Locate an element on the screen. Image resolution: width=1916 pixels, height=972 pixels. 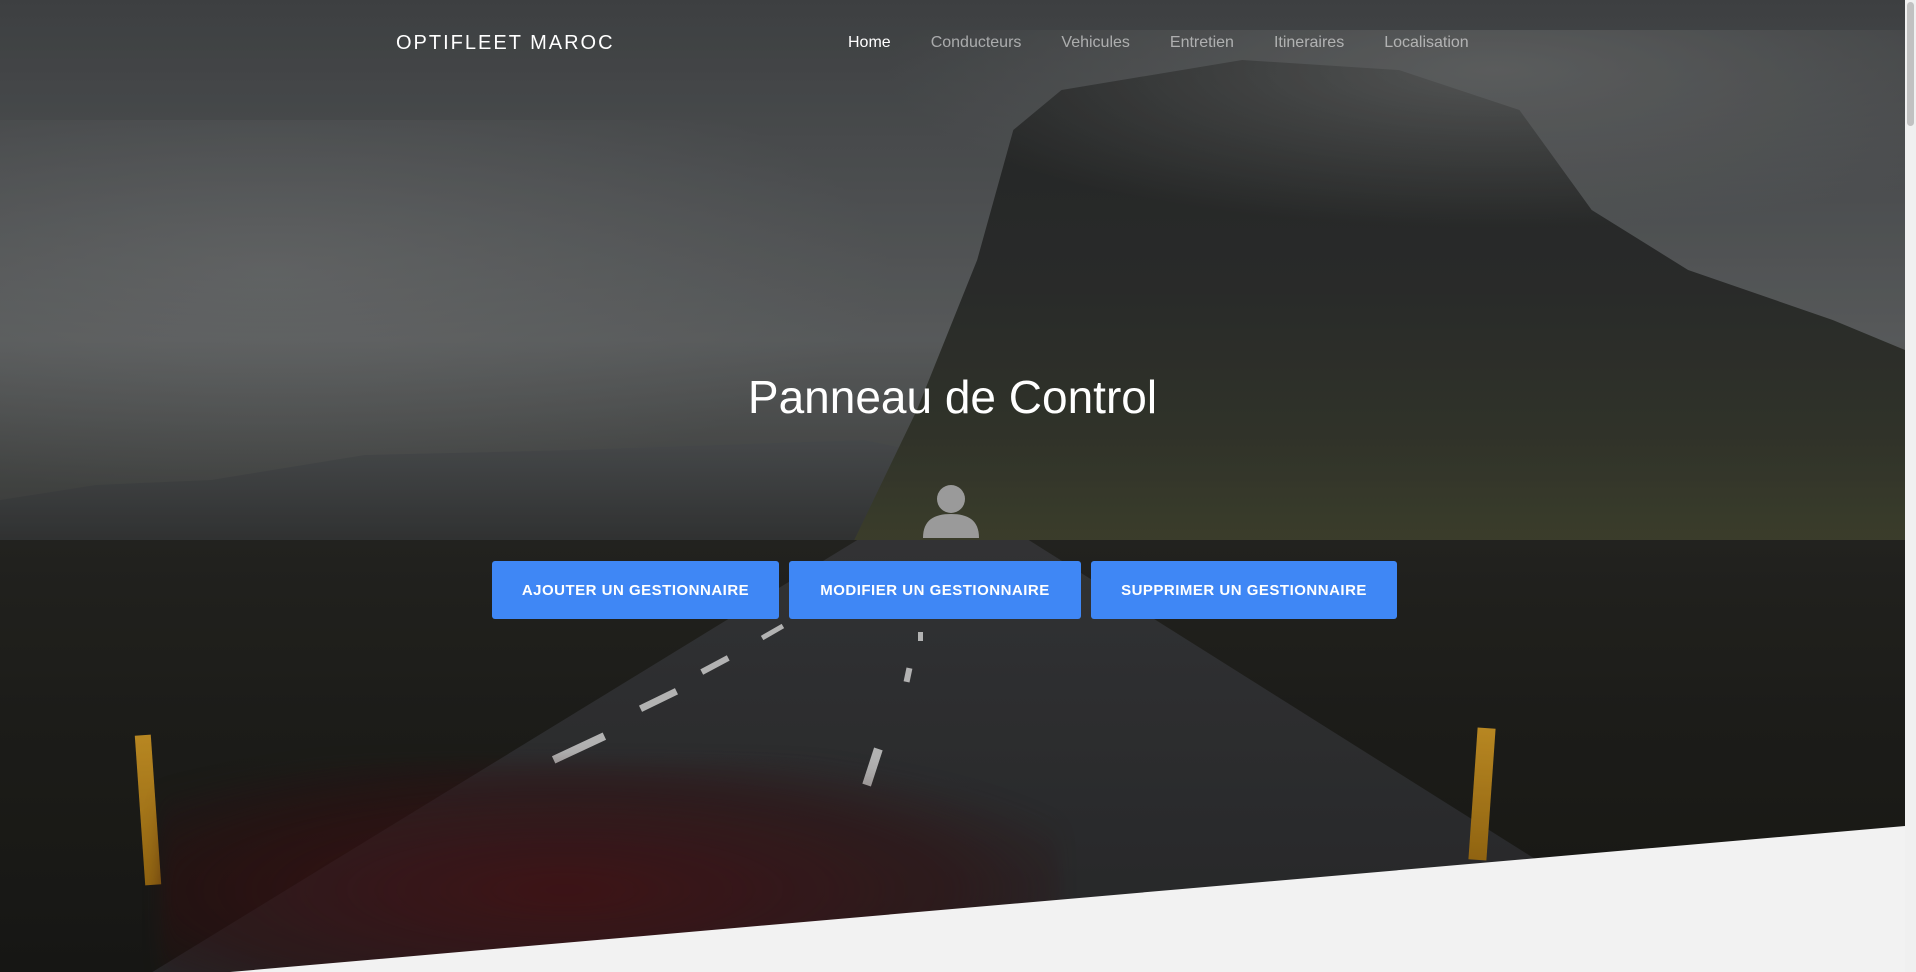
brand-logo: OPTIFLEET MAROC is located at coordinates (505, 43).